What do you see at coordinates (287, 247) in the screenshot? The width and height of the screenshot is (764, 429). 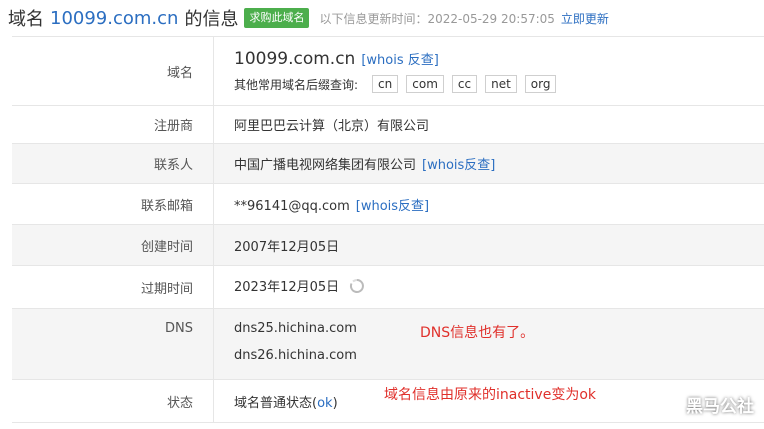 I see `created-value: 2007年12月05日` at bounding box center [287, 247].